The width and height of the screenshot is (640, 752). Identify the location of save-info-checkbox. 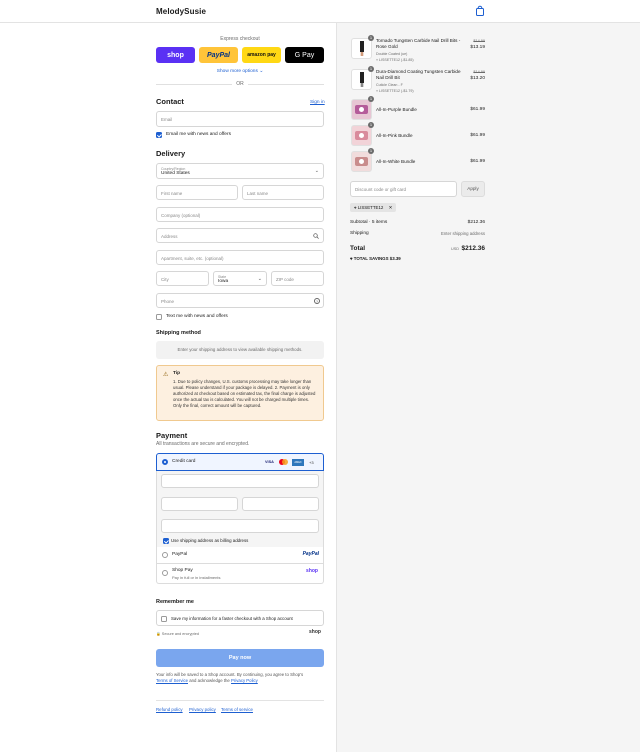
(164, 618).